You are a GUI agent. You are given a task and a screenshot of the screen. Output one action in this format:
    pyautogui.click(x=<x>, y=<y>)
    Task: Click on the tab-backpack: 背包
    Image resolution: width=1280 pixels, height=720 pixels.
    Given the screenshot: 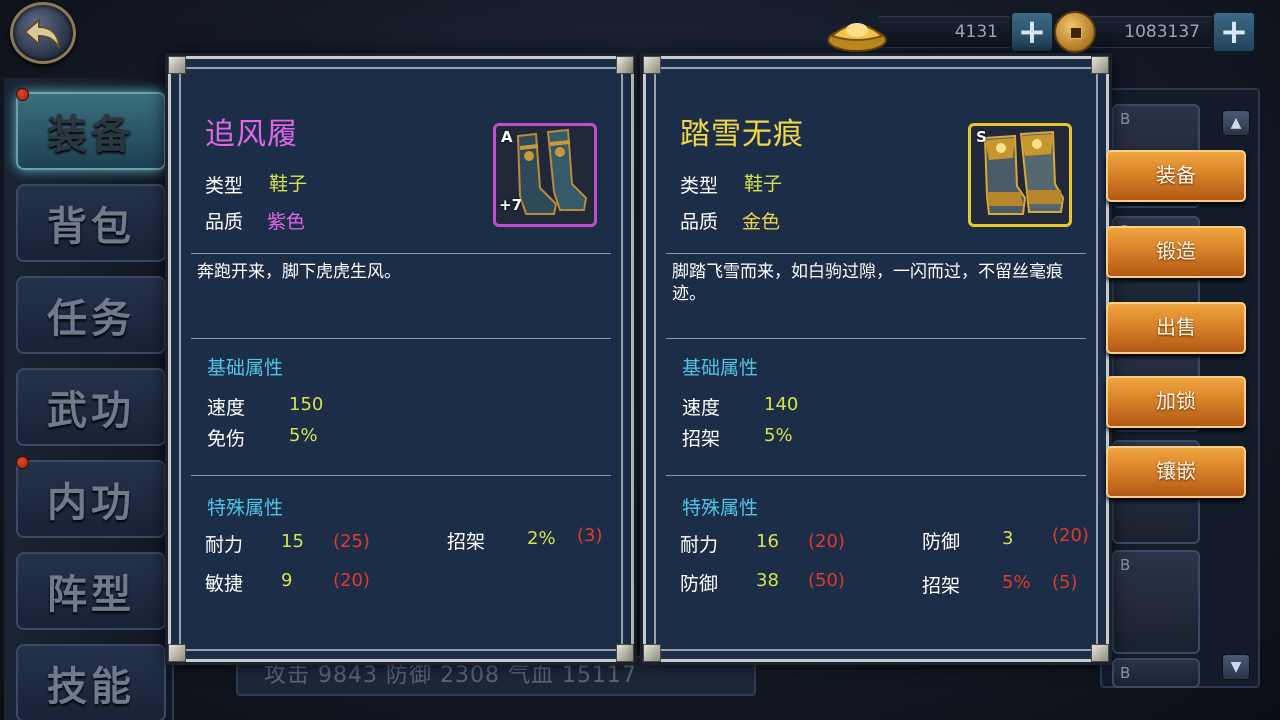 What is the action you would take?
    pyautogui.click(x=91, y=223)
    